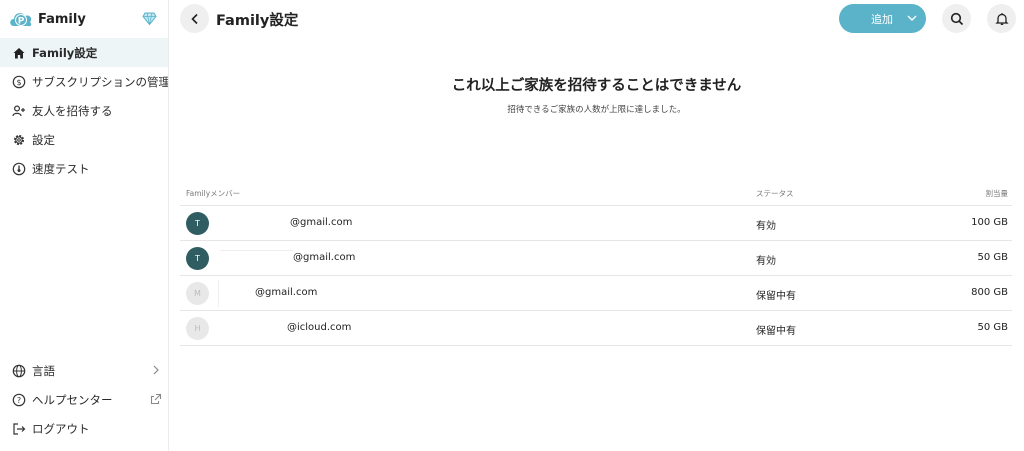 This screenshot has width=1024, height=451. I want to click on sidebar-item-label: ヘルプセンター, so click(72, 399).